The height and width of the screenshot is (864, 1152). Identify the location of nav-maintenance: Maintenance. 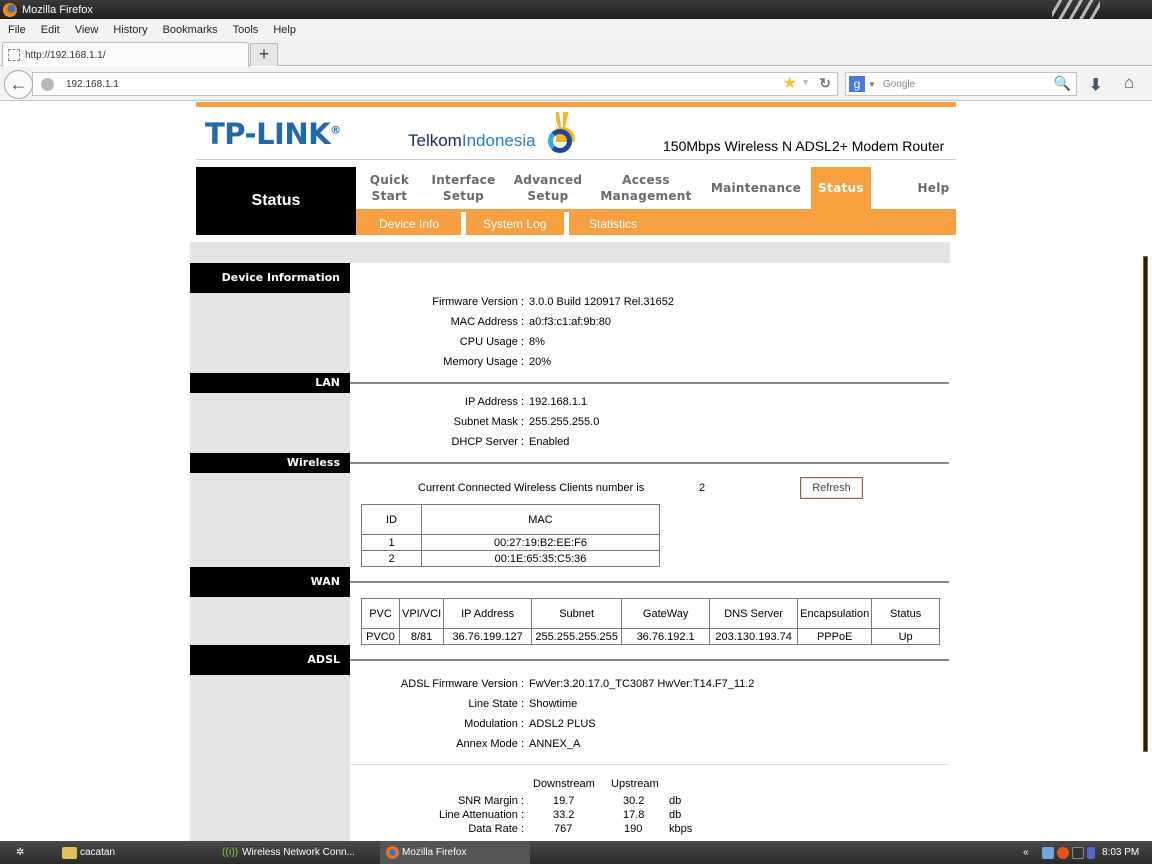
(756, 188).